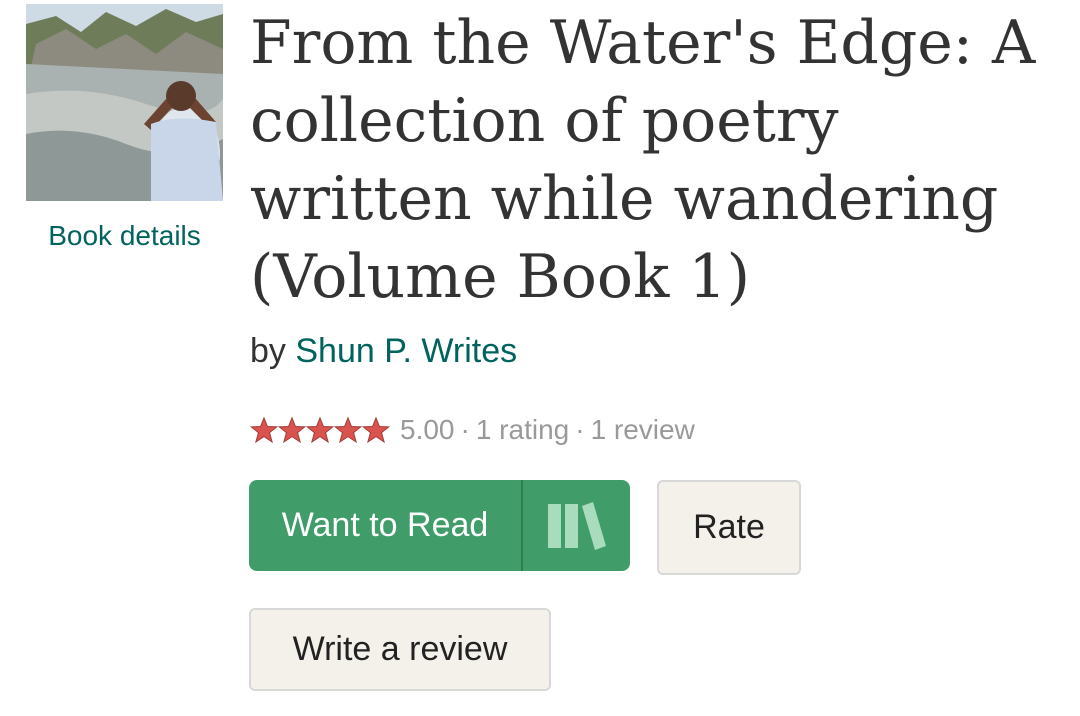 The image size is (1080, 716). I want to click on rating-summary: 5.00 · 1 rating · 1 review, so click(472, 430).